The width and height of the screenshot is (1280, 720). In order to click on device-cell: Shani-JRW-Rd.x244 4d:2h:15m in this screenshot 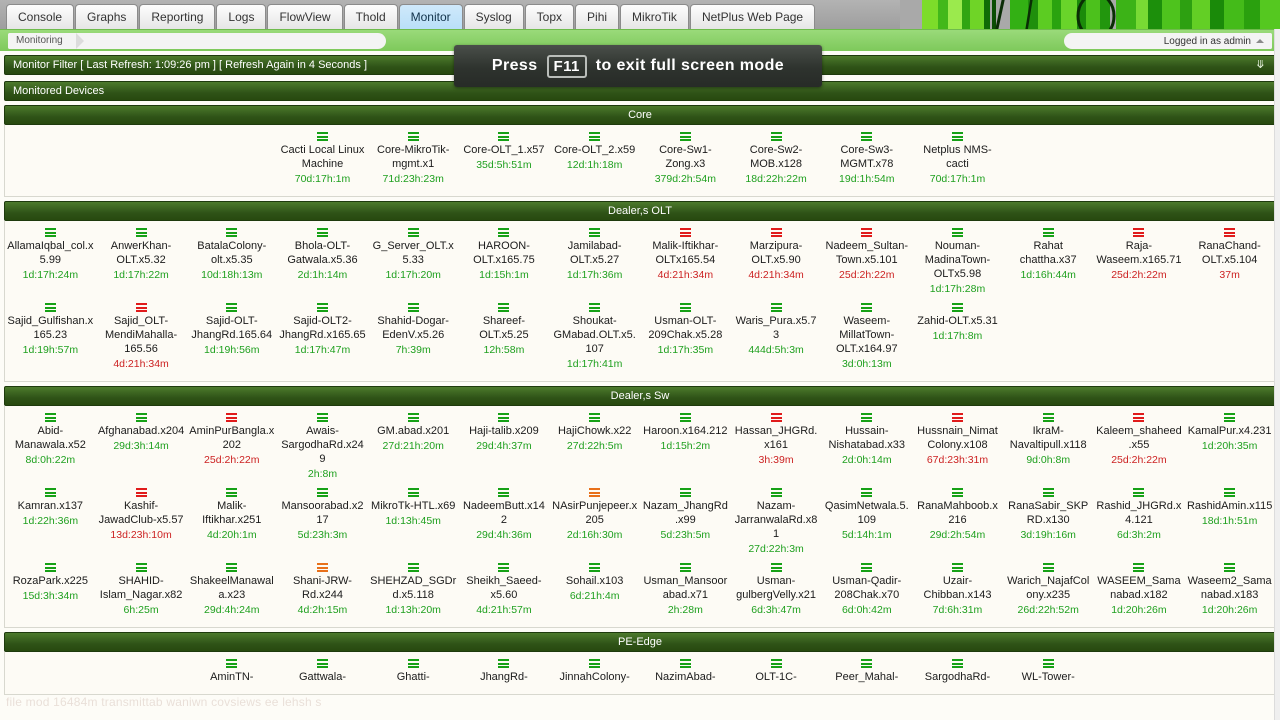, I will do `click(322, 590)`.